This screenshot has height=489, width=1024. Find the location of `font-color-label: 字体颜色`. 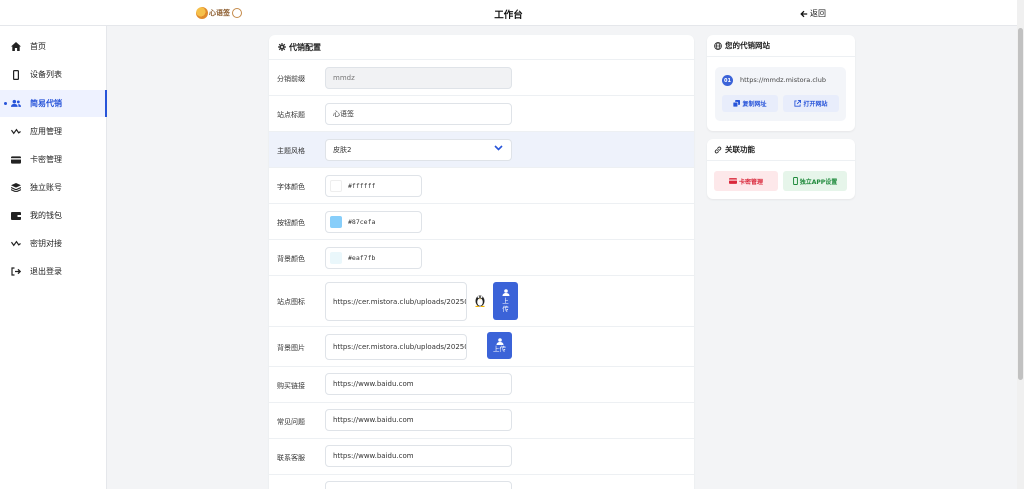

font-color-label: 字体颜色 is located at coordinates (291, 187).